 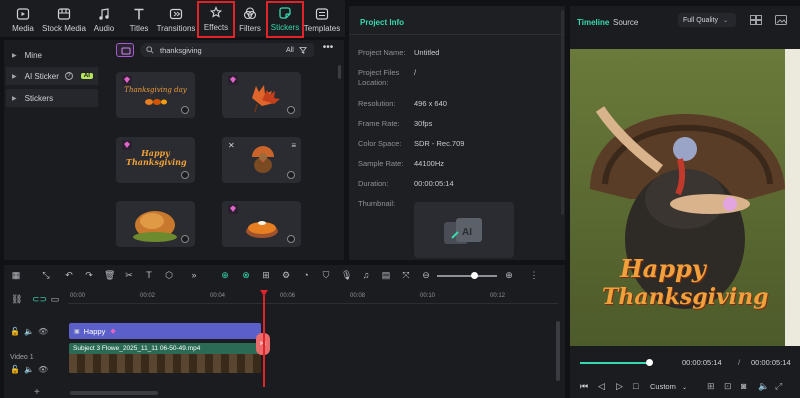 What do you see at coordinates (328, 50) in the screenshot?
I see `more-options-icon: •••` at bounding box center [328, 50].